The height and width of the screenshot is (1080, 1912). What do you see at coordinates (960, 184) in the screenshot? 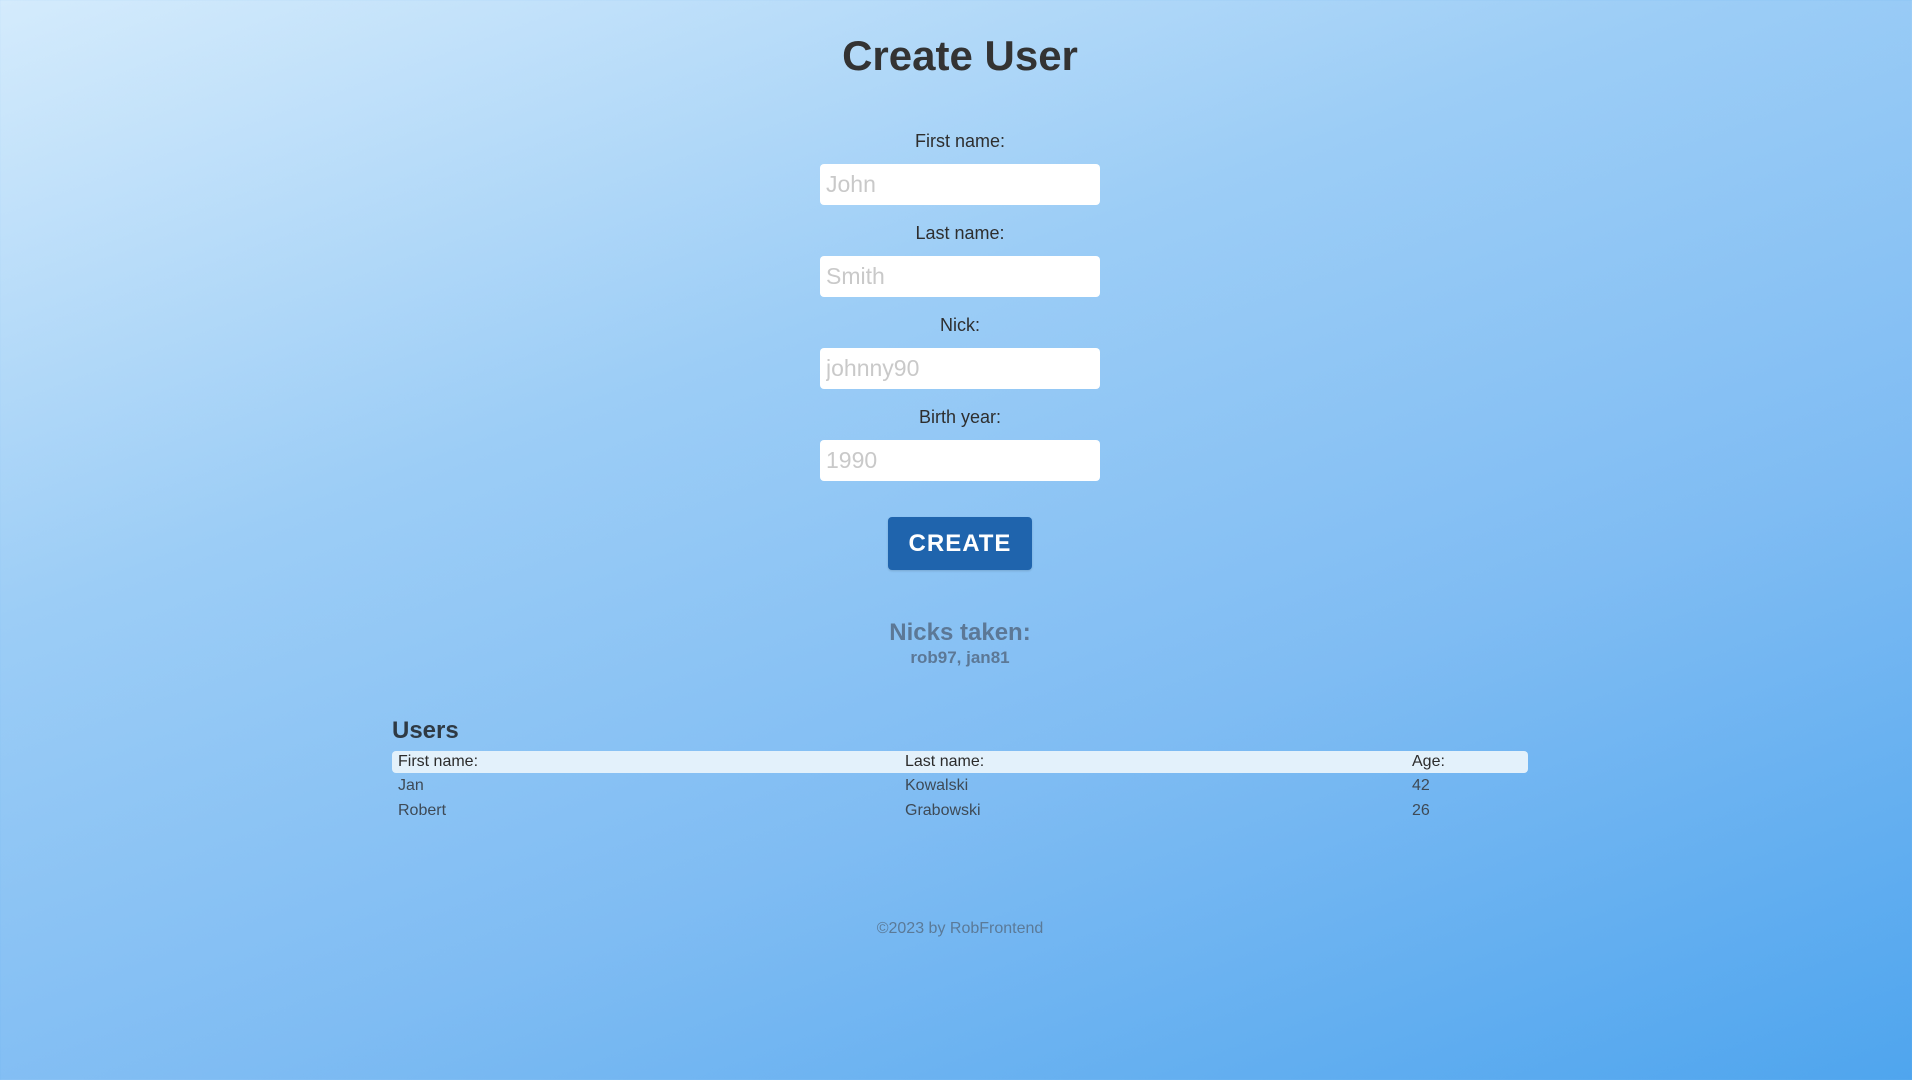
I see `first-name-input` at bounding box center [960, 184].